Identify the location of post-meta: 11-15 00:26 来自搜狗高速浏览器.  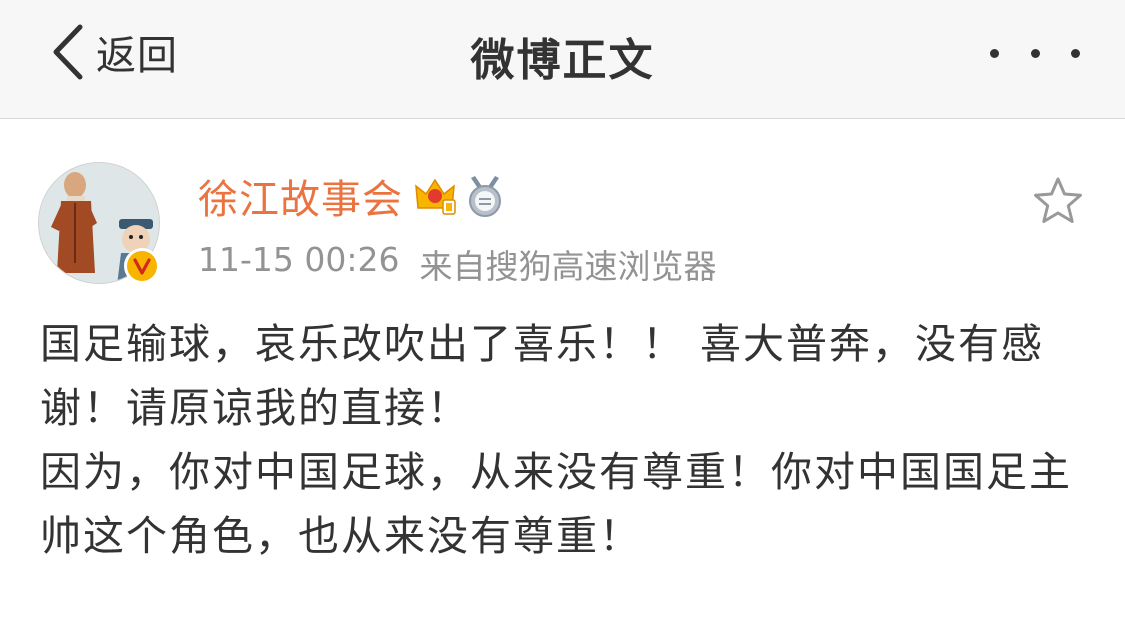
(457, 264).